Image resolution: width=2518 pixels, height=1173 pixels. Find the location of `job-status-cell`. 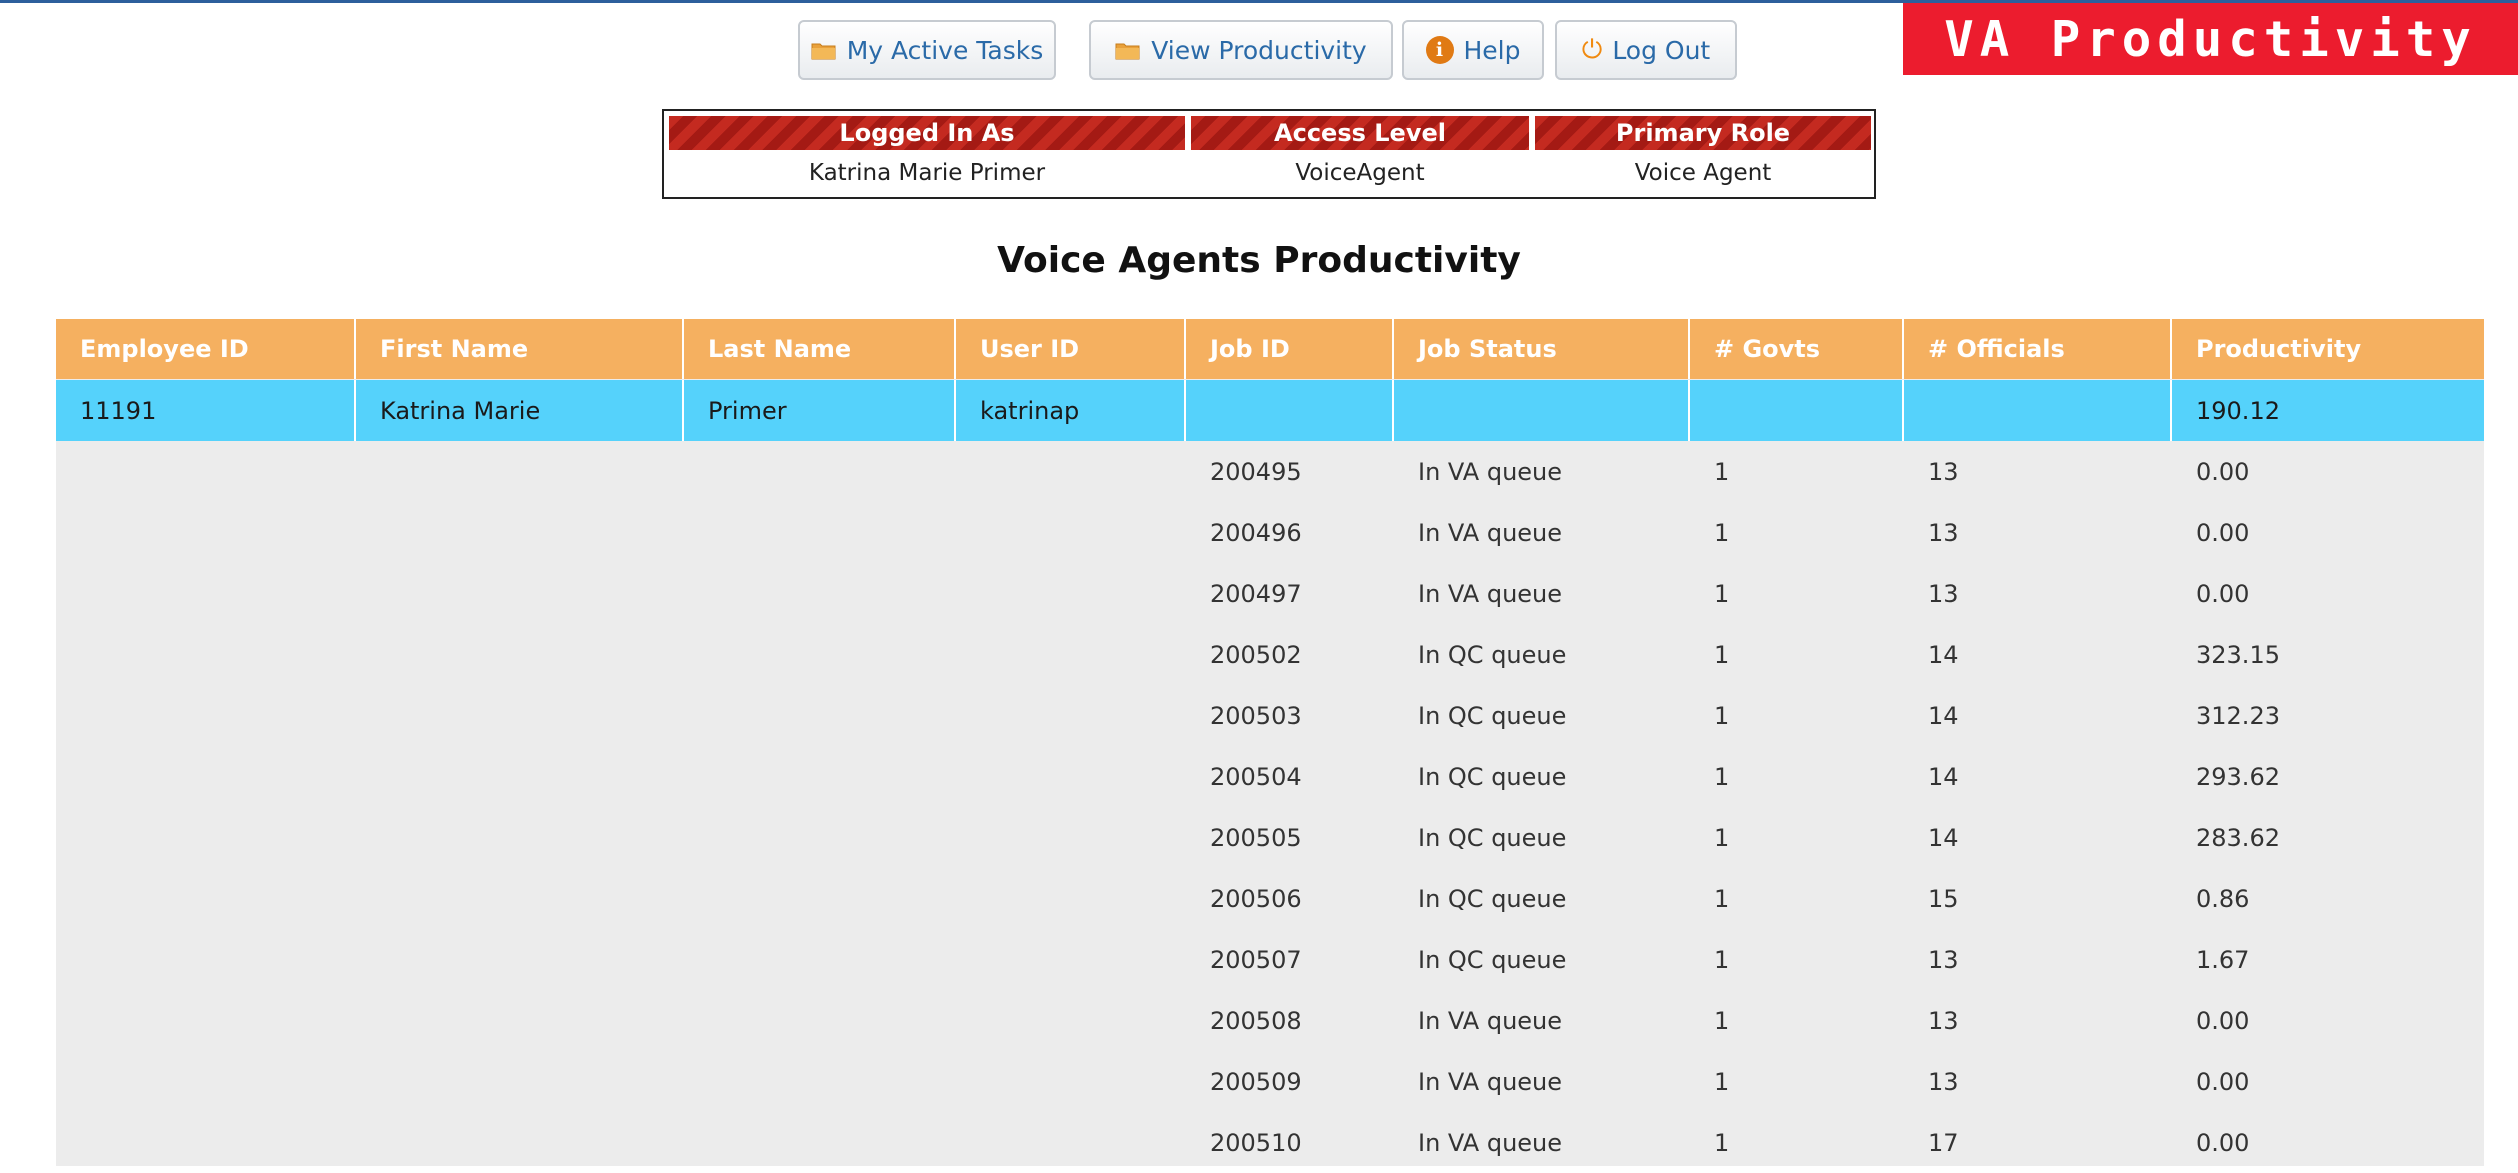

job-status-cell is located at coordinates (1542, 410).